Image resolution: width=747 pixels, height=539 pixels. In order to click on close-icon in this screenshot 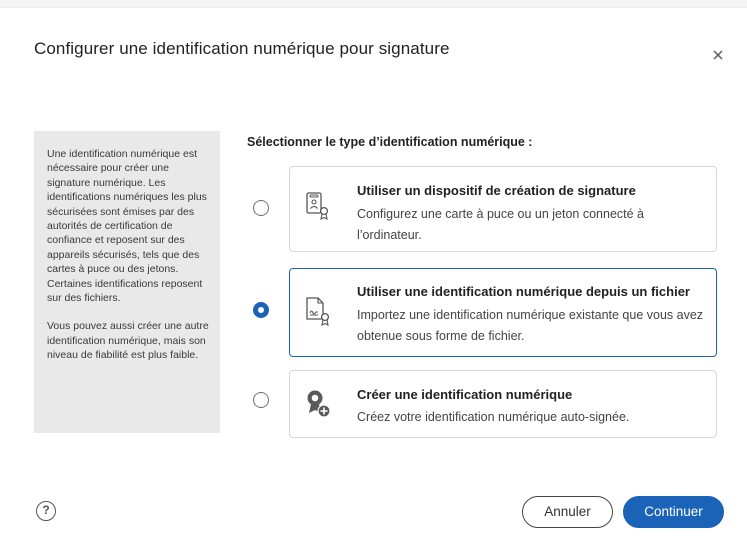, I will do `click(718, 54)`.